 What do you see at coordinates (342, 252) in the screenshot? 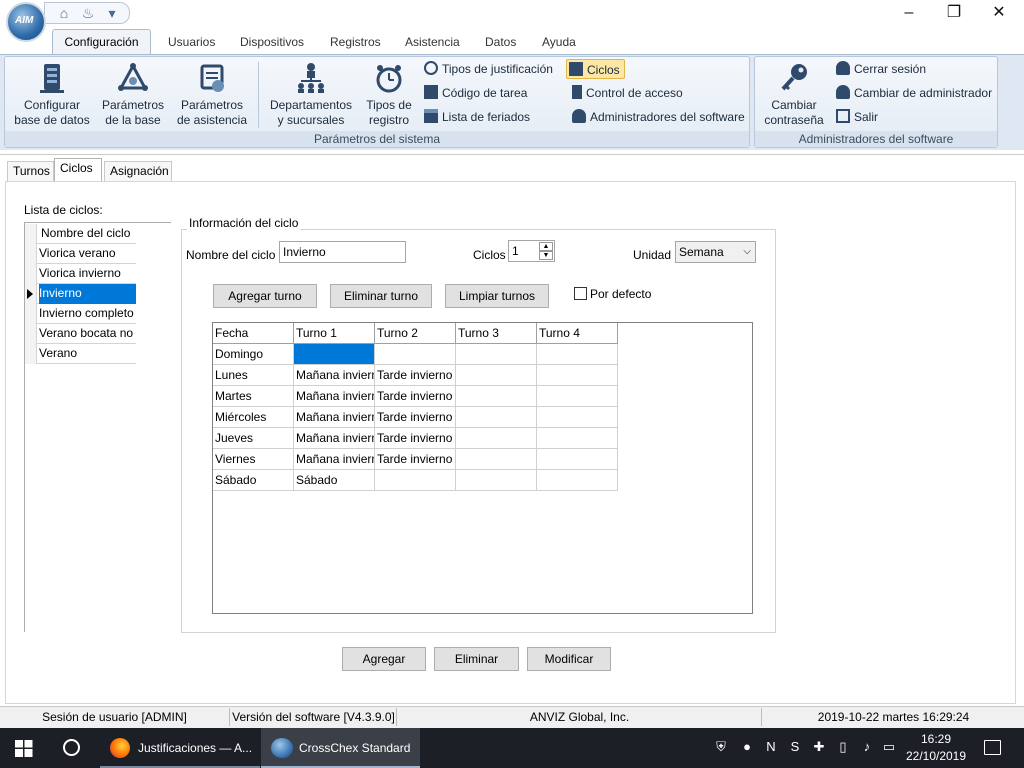
I see `cycle-name-input: Invierno` at bounding box center [342, 252].